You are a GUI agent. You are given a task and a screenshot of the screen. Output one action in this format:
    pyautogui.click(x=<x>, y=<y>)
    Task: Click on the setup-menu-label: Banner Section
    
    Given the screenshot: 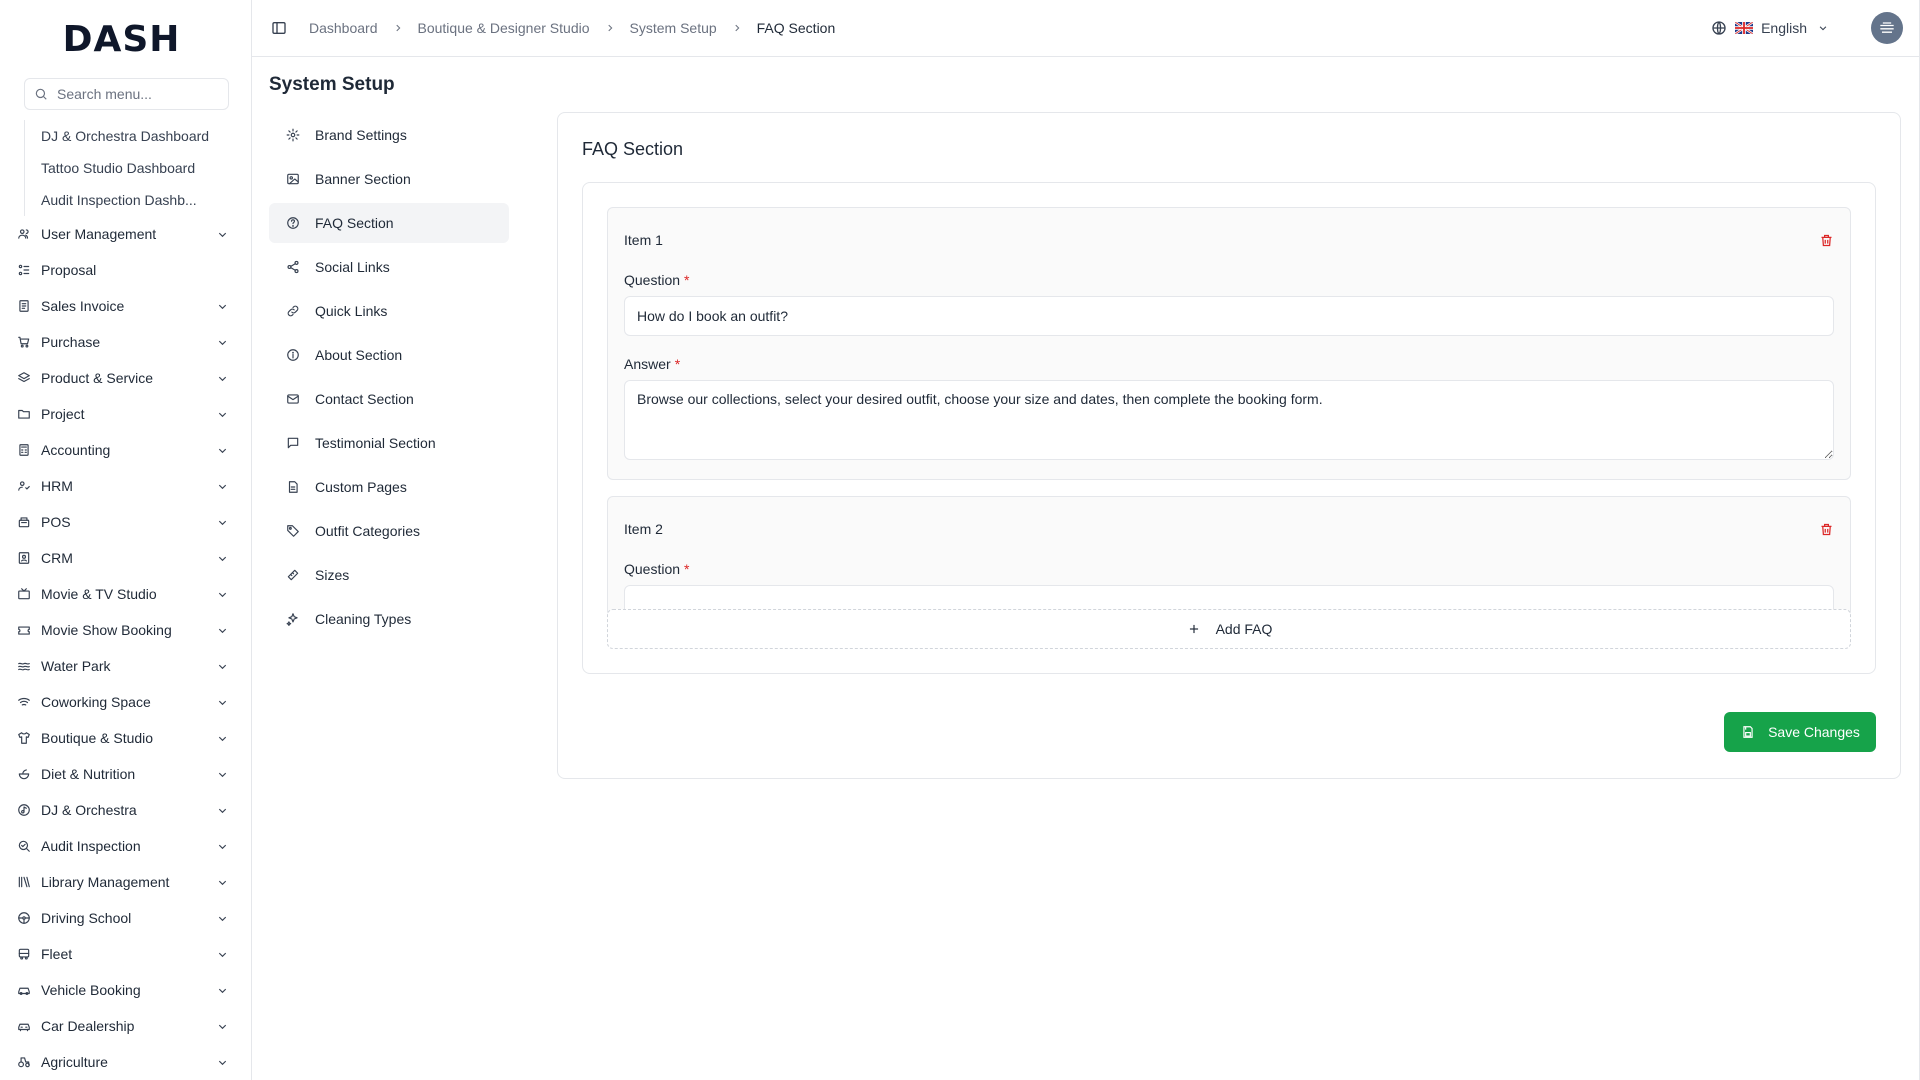 What is the action you would take?
    pyautogui.click(x=363, y=179)
    